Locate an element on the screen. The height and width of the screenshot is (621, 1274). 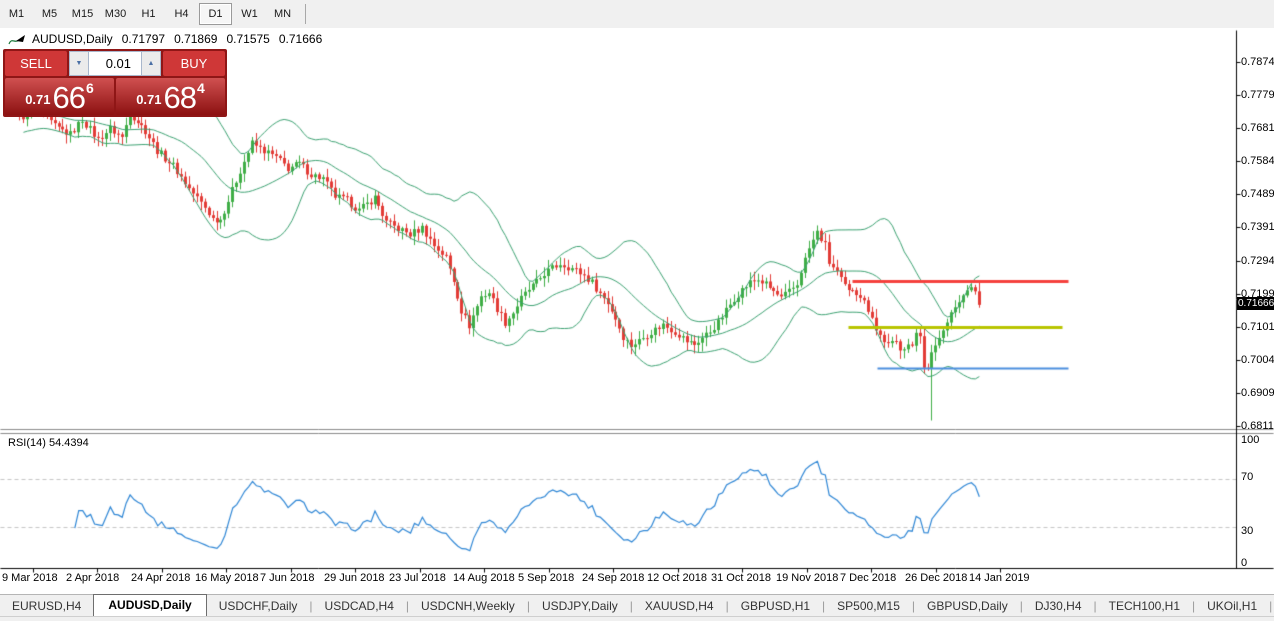
chart-tab-usdcnh-weekly: USDCNH,Weekly is located at coordinates (468, 606).